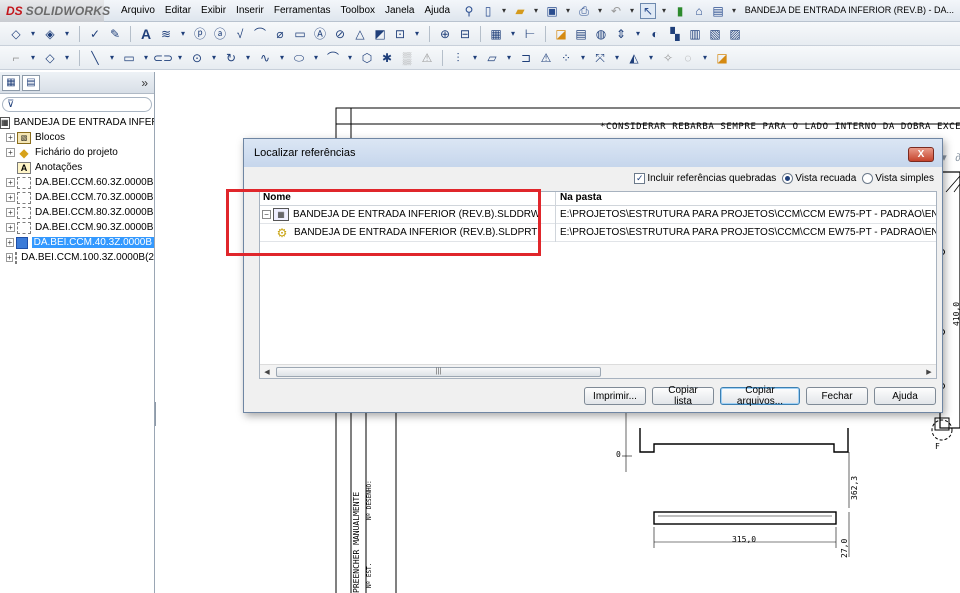 The width and height of the screenshot is (960, 593). Describe the element at coordinates (837, 396) in the screenshot. I see `close-button: Fechar` at that location.